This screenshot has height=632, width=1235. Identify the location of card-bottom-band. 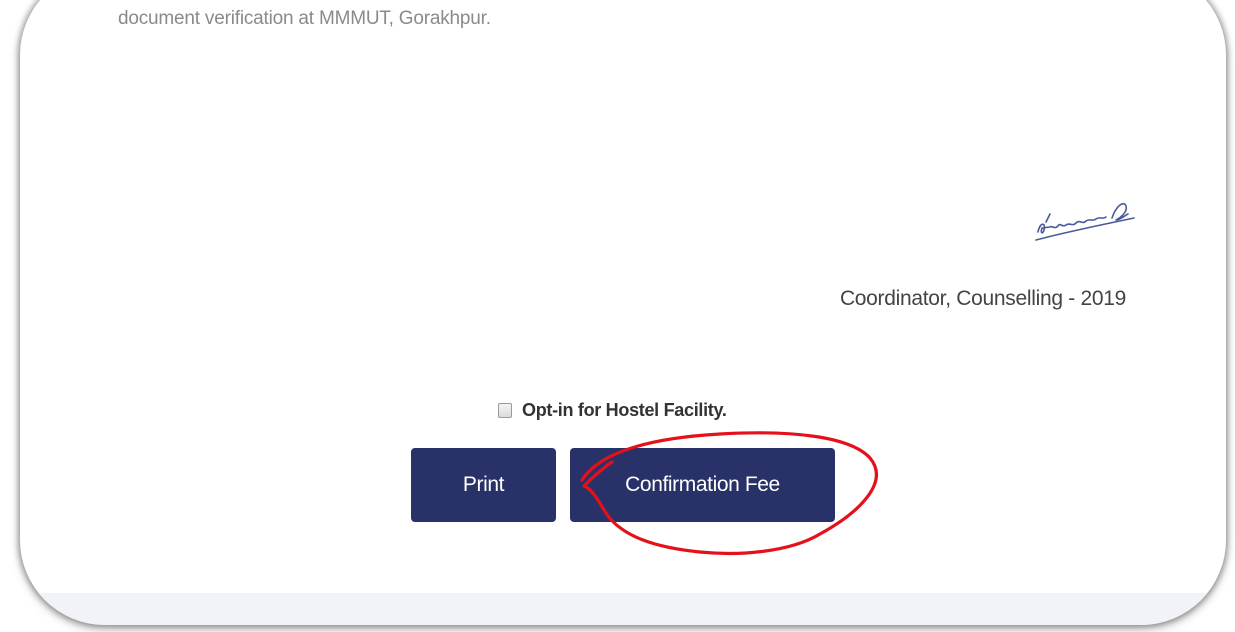
(623, 609).